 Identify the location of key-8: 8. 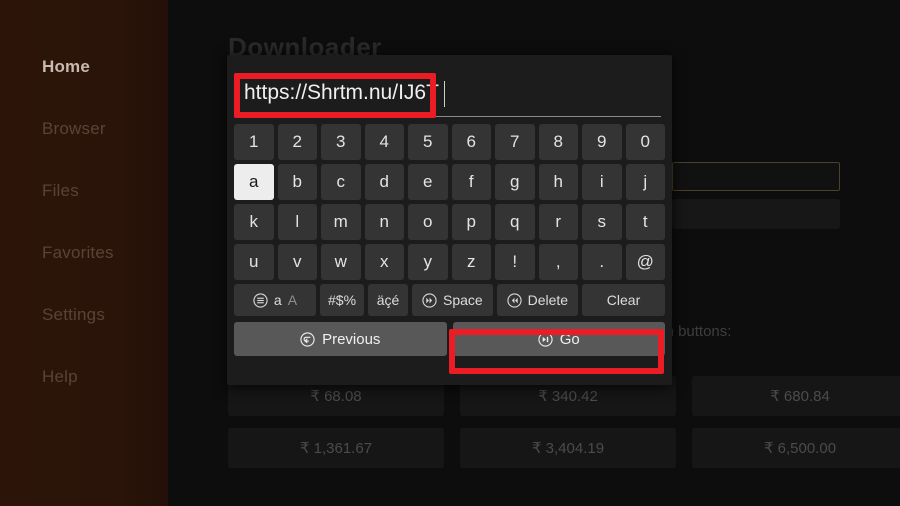
(558, 142).